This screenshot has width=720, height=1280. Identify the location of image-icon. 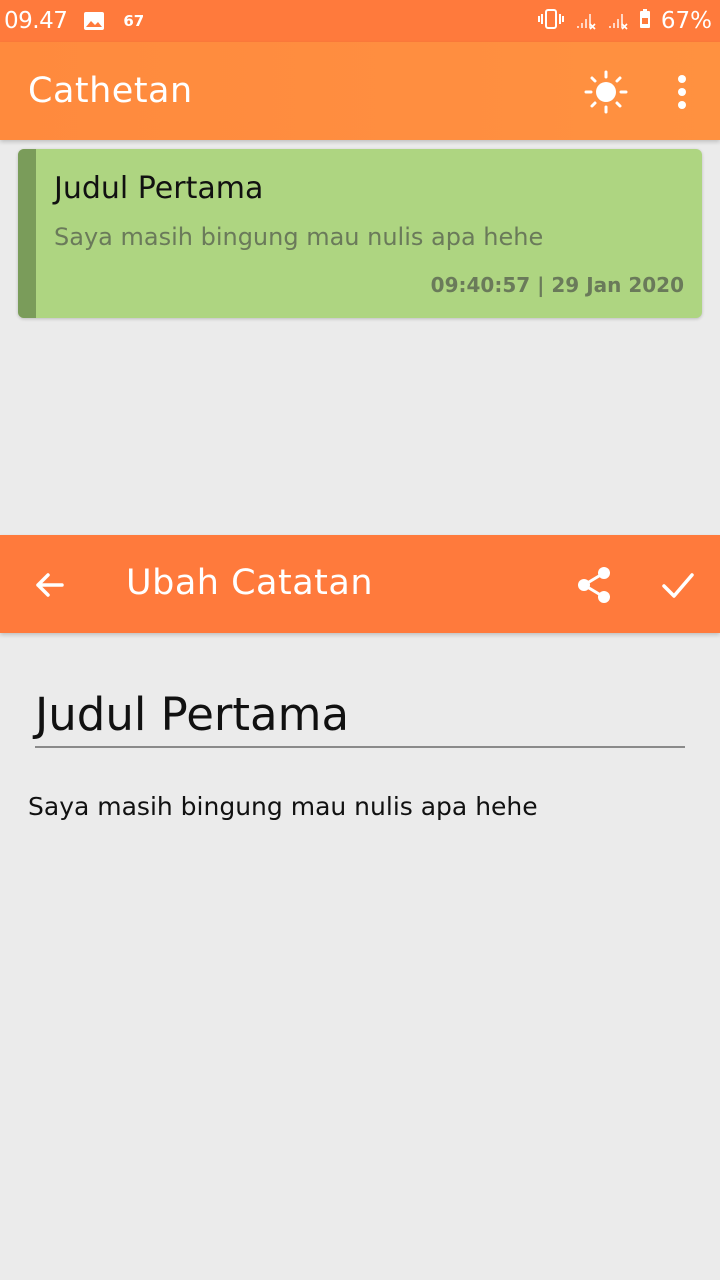
(94, 21).